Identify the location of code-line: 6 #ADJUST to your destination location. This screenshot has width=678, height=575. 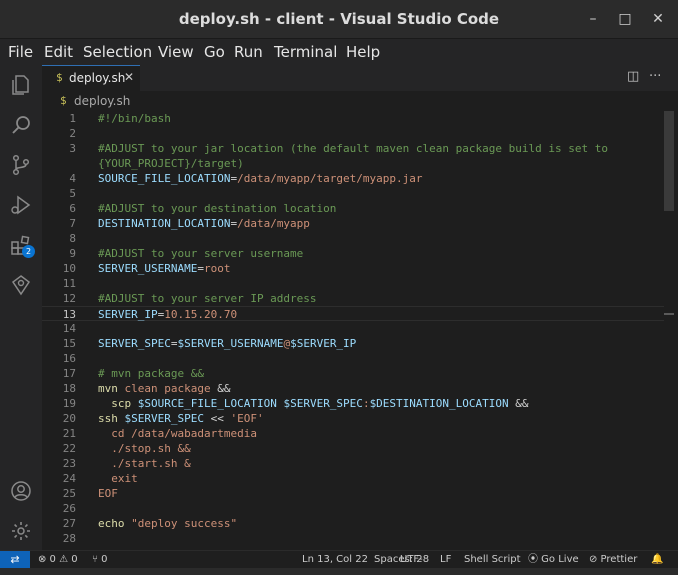
(353, 208).